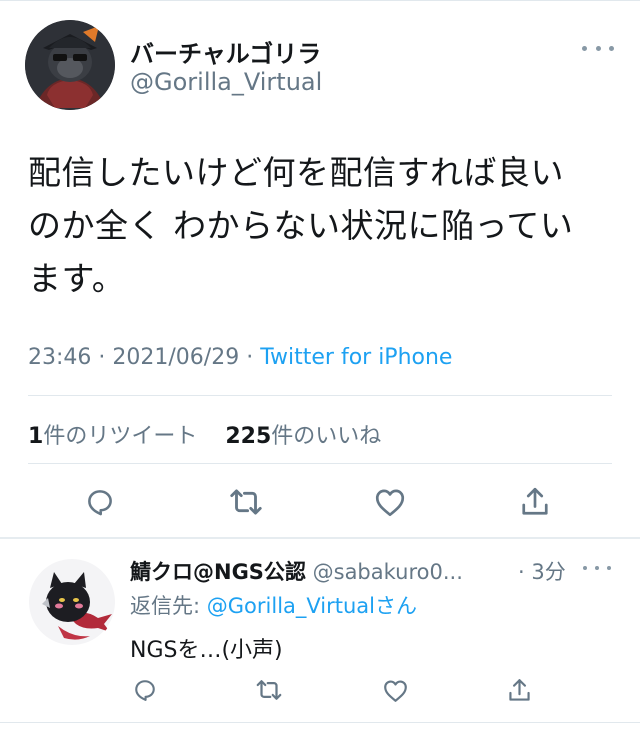 The width and height of the screenshot is (640, 729). Describe the element at coordinates (396, 606) in the screenshot. I see `reply-to-suffix: さん` at that location.